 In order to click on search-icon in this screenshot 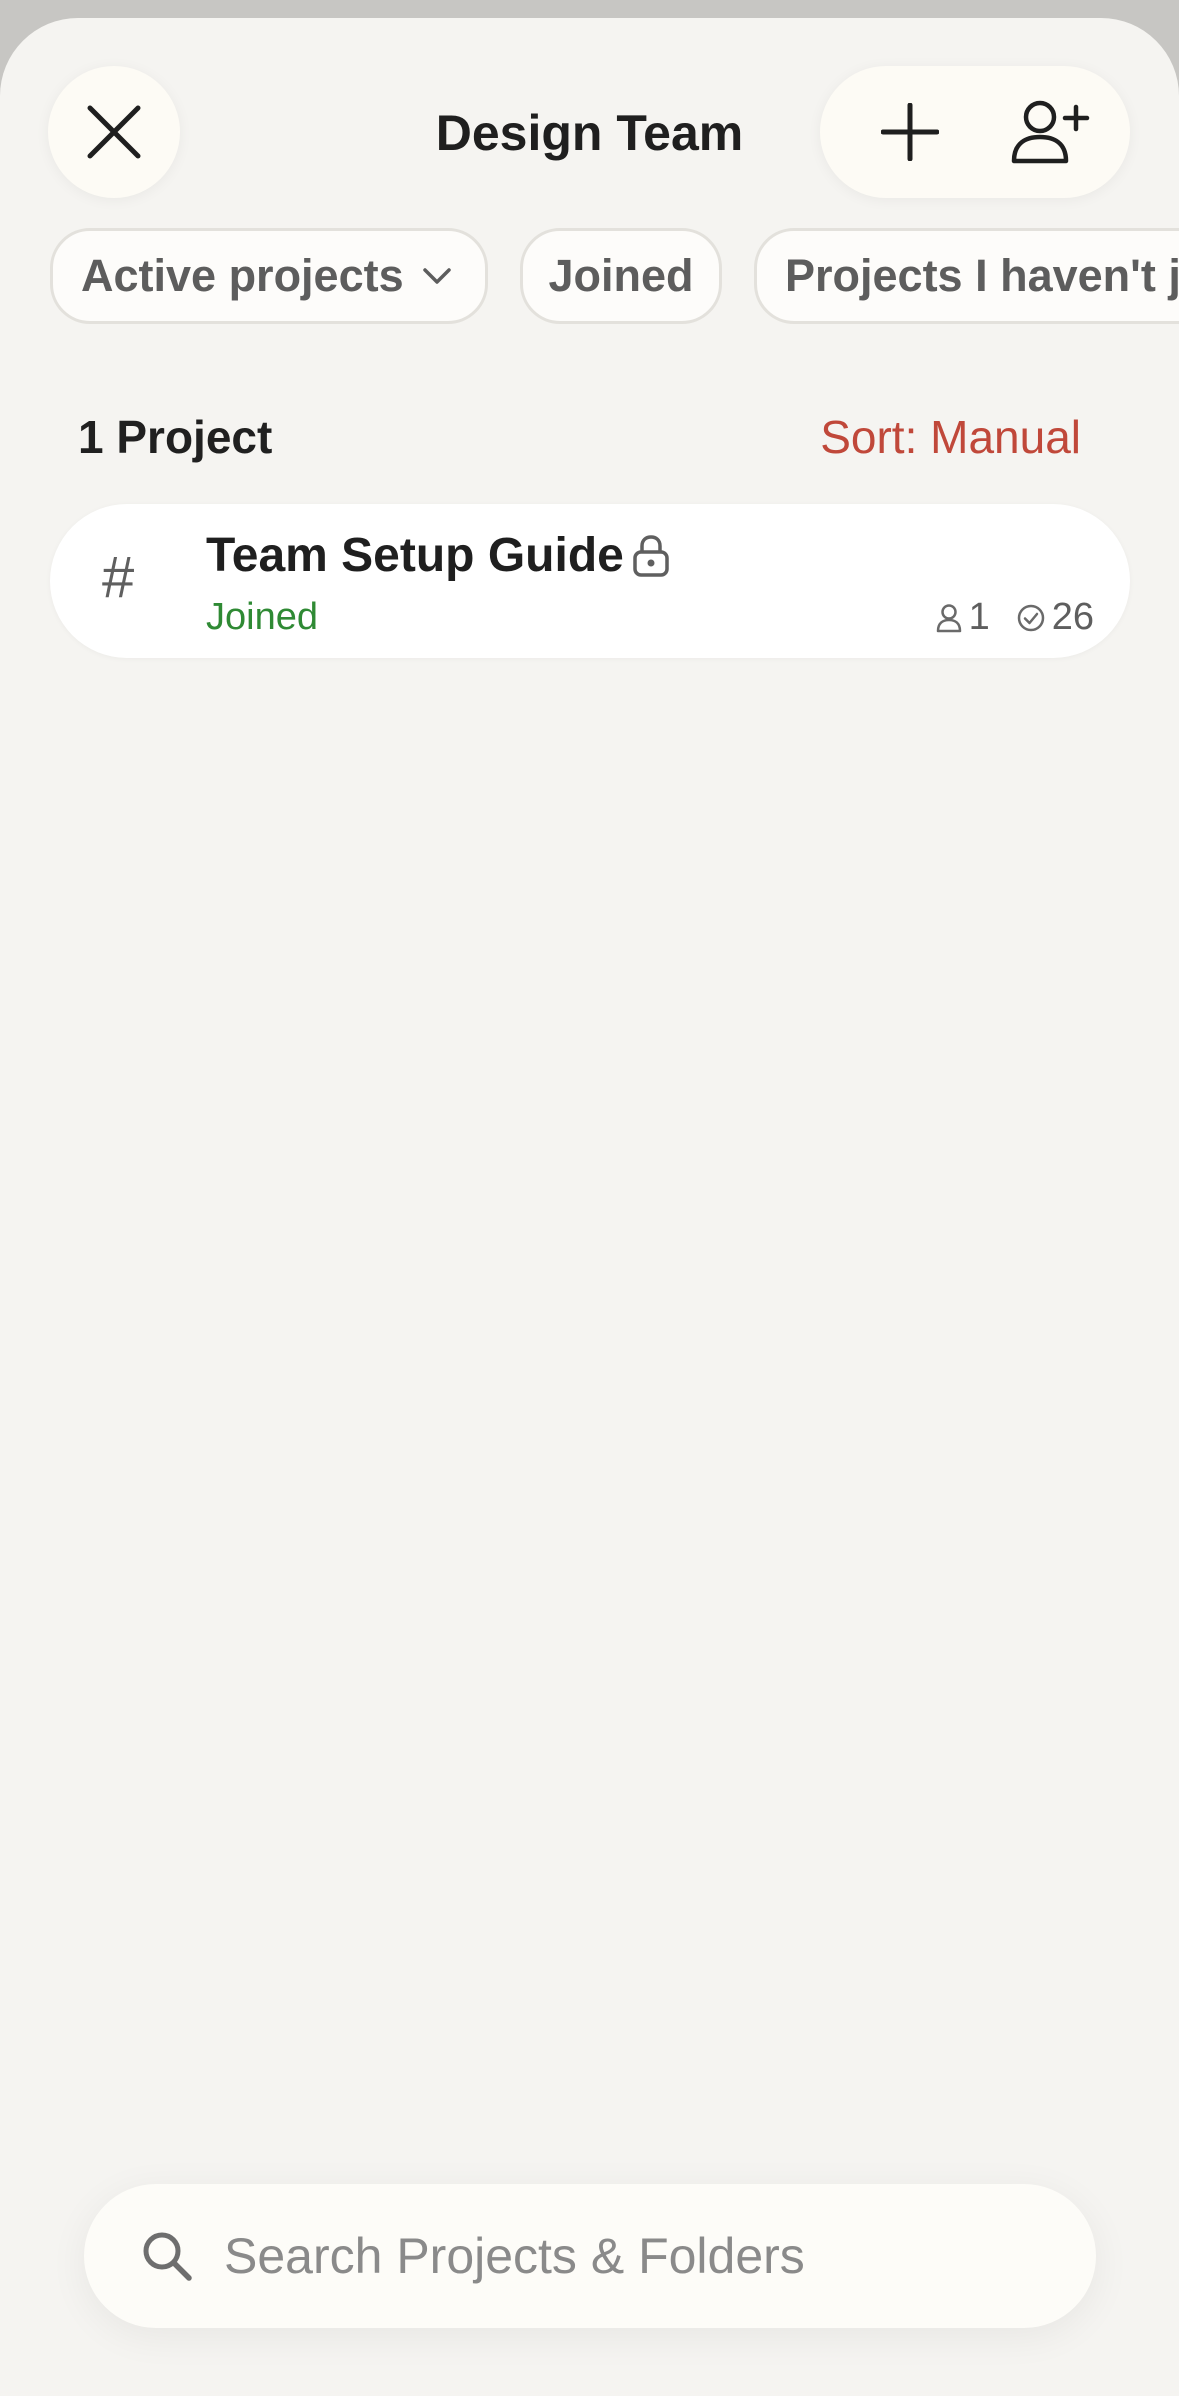, I will do `click(167, 2256)`.